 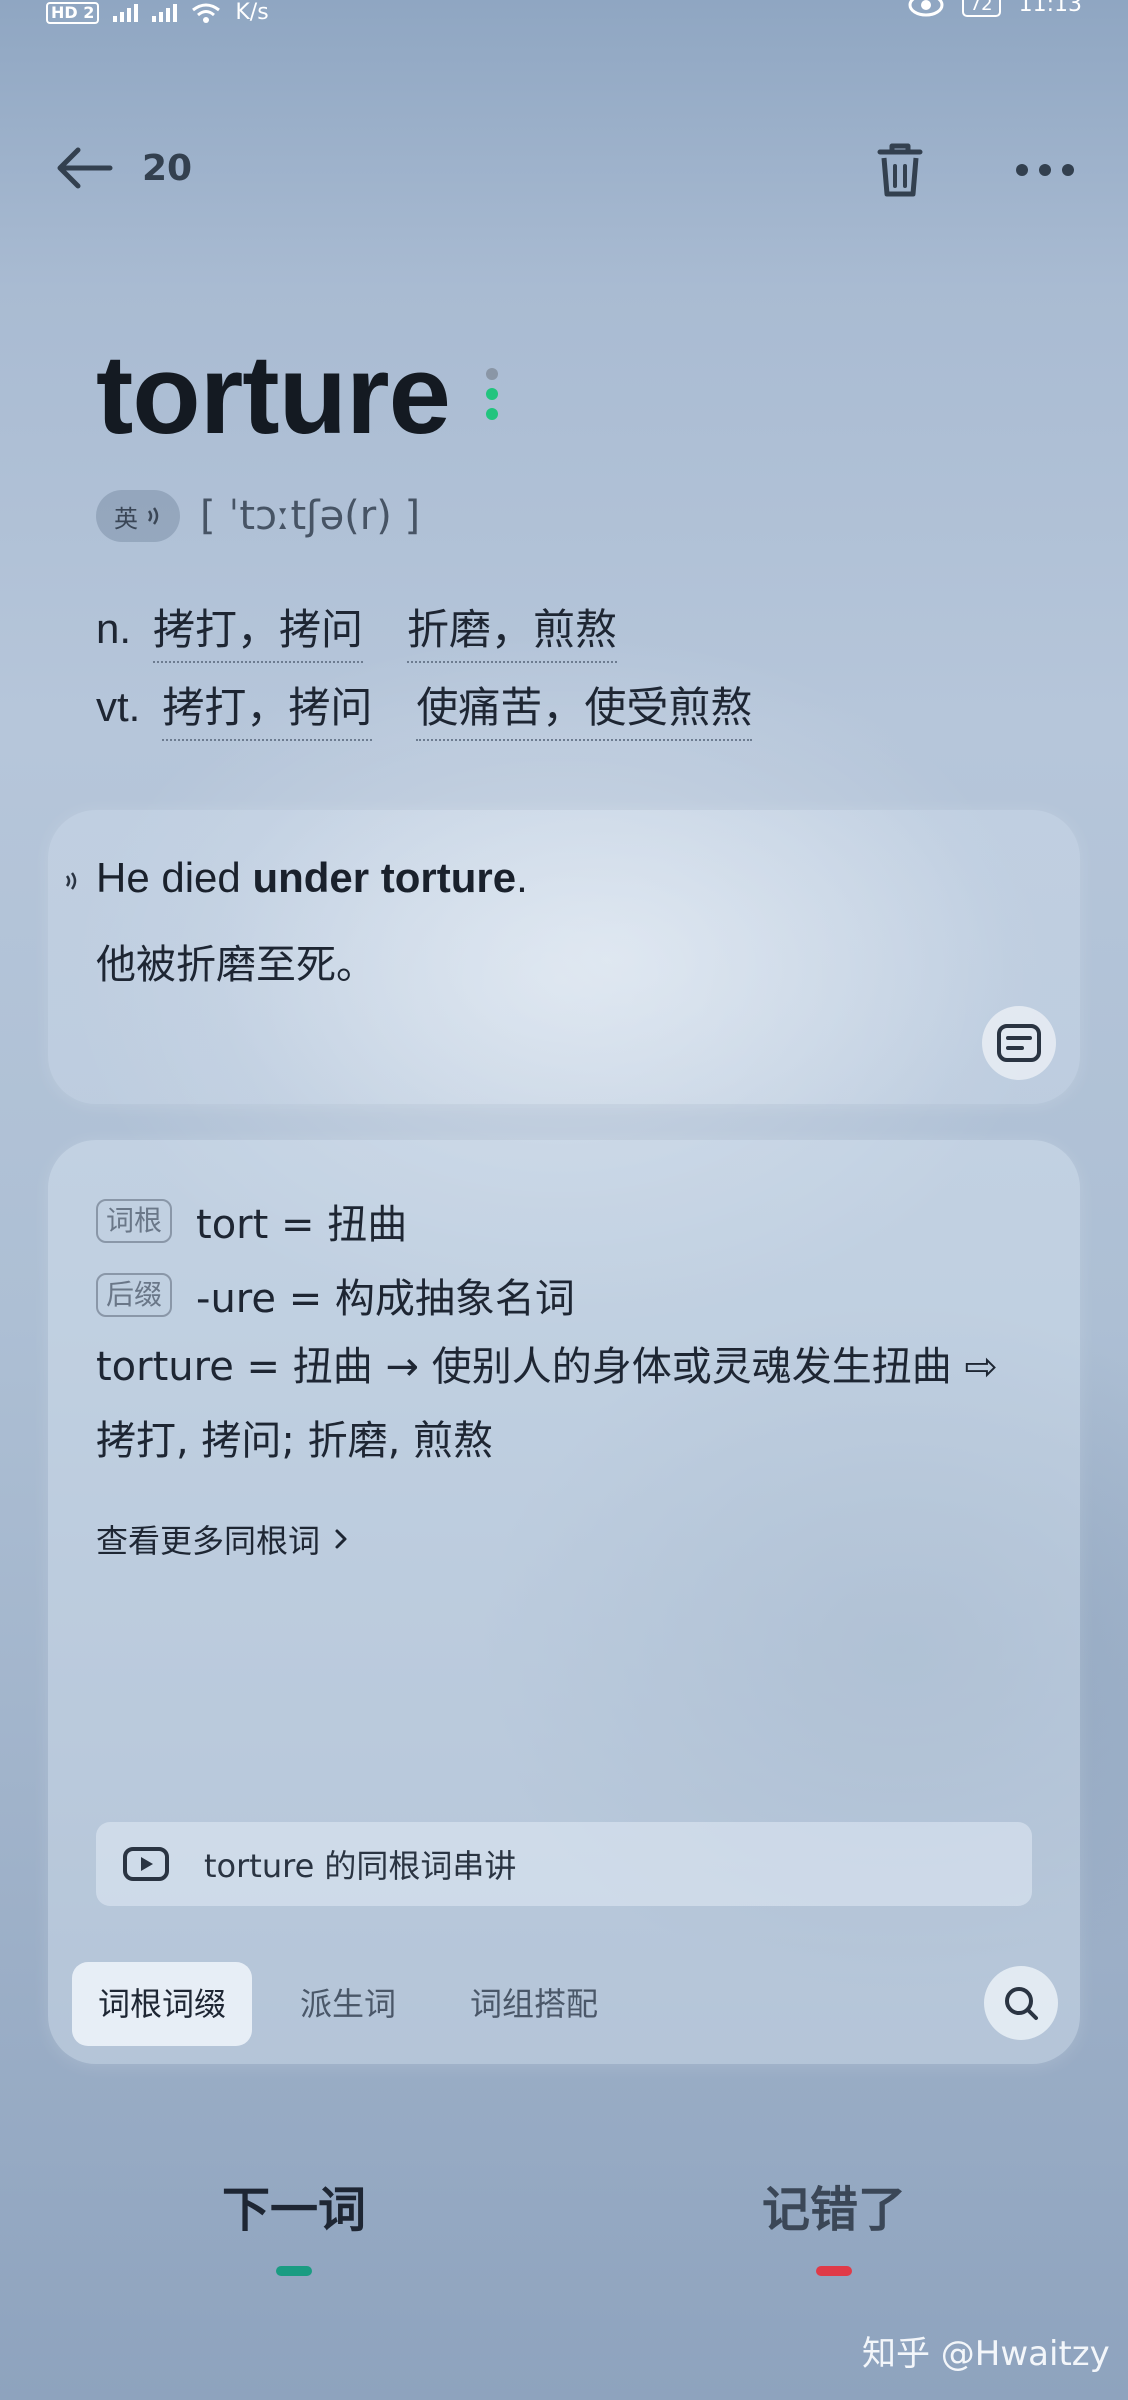 What do you see at coordinates (360, 1866) in the screenshot?
I see `video-label: torture 的同根词串讲` at bounding box center [360, 1866].